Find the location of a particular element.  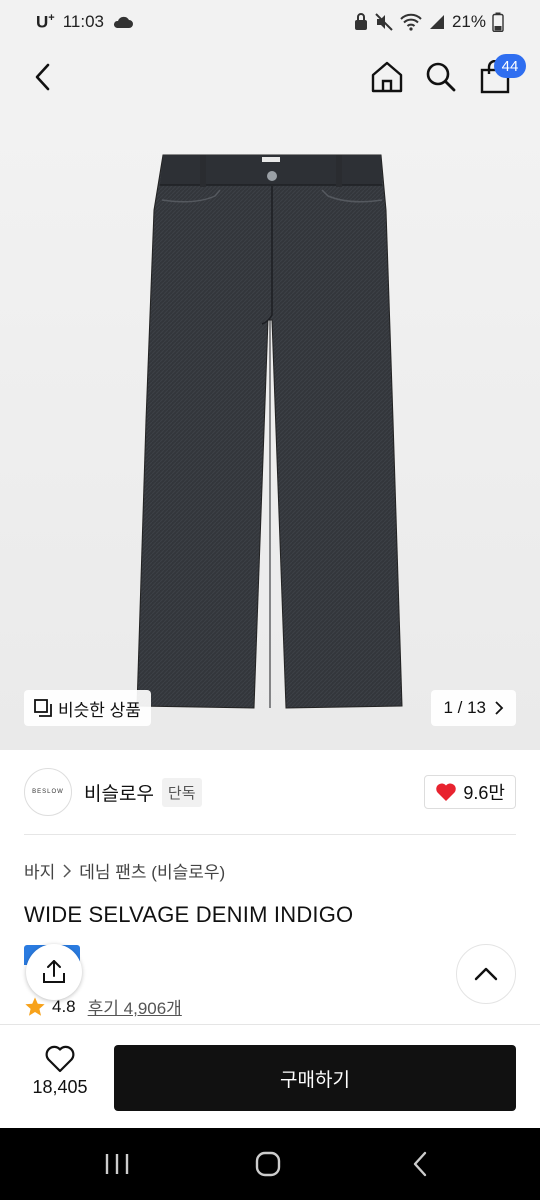

brand-logo-text: BESLOW is located at coordinates (48, 792).